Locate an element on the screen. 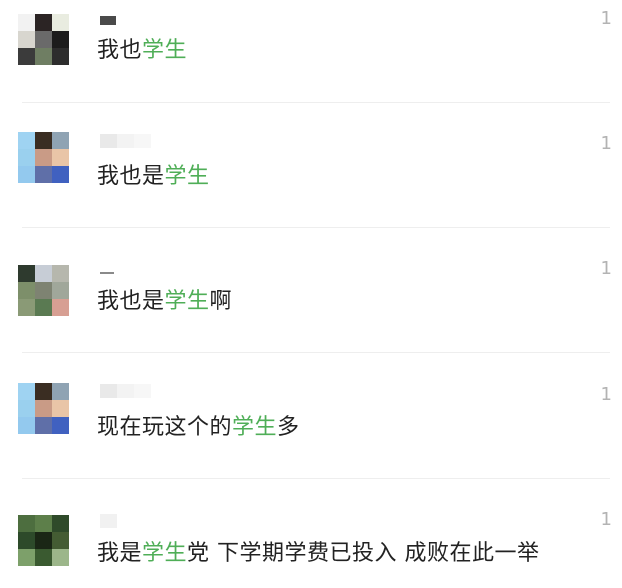 The width and height of the screenshot is (622, 588). comment-text: 我也是学生 is located at coordinates (153, 177).